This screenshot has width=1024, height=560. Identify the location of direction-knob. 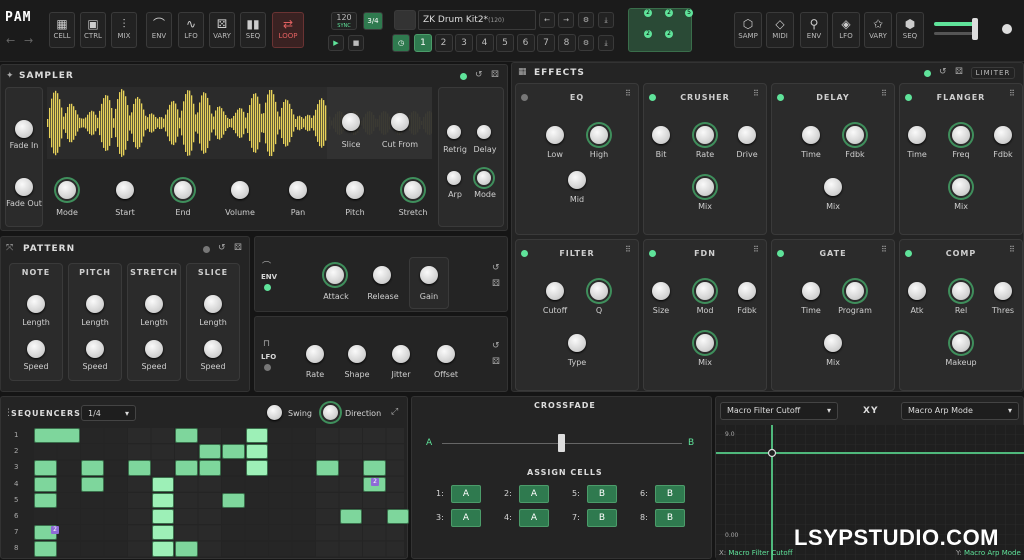
(330, 412).